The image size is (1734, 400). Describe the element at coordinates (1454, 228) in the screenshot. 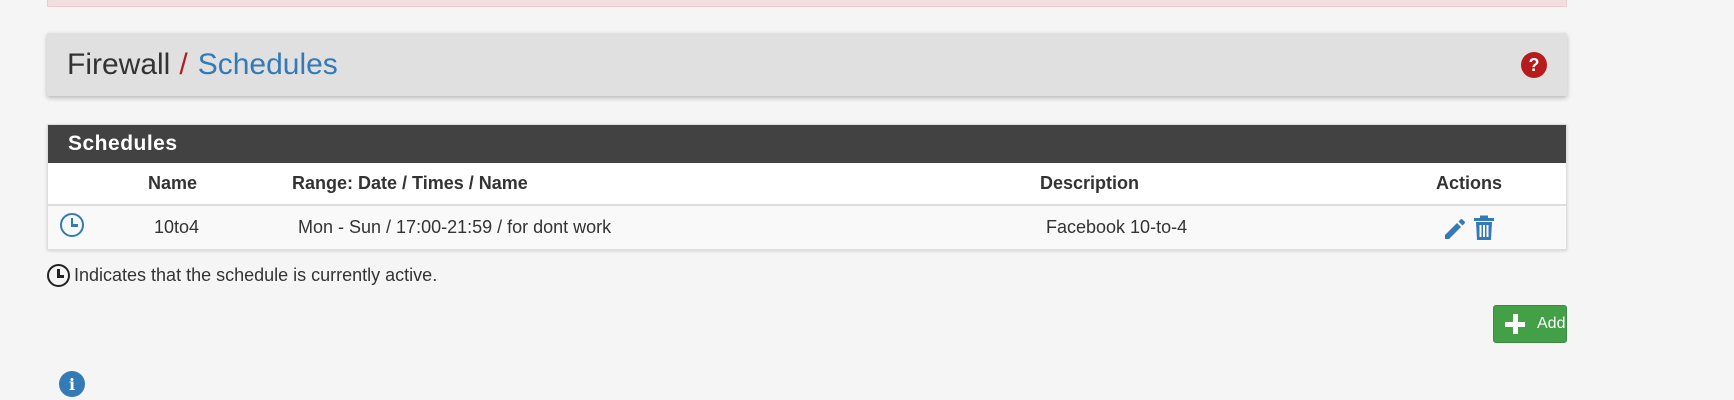

I see `pencil-icon` at that location.